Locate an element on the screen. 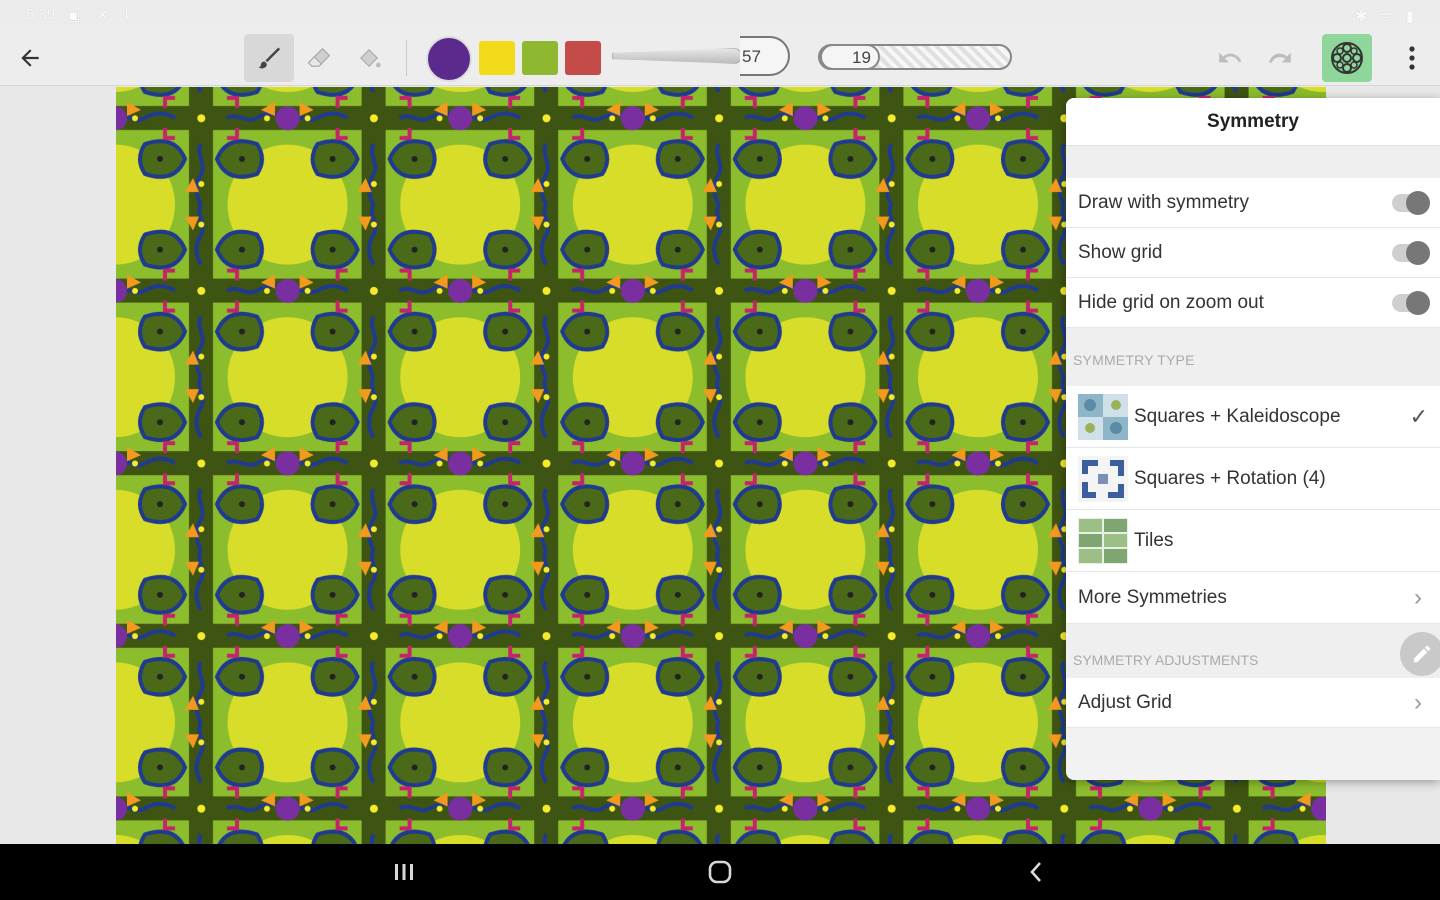 This screenshot has height=900, width=1440. status-time: 5:39 is located at coordinates (41, 14).